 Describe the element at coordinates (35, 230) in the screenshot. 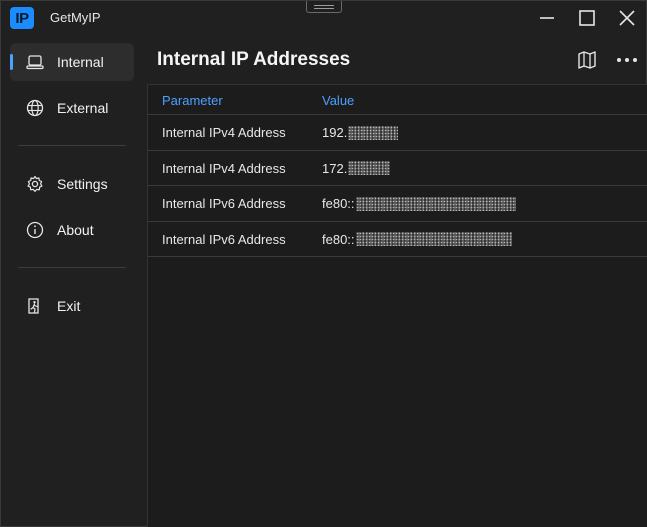

I see `info-icon` at that location.